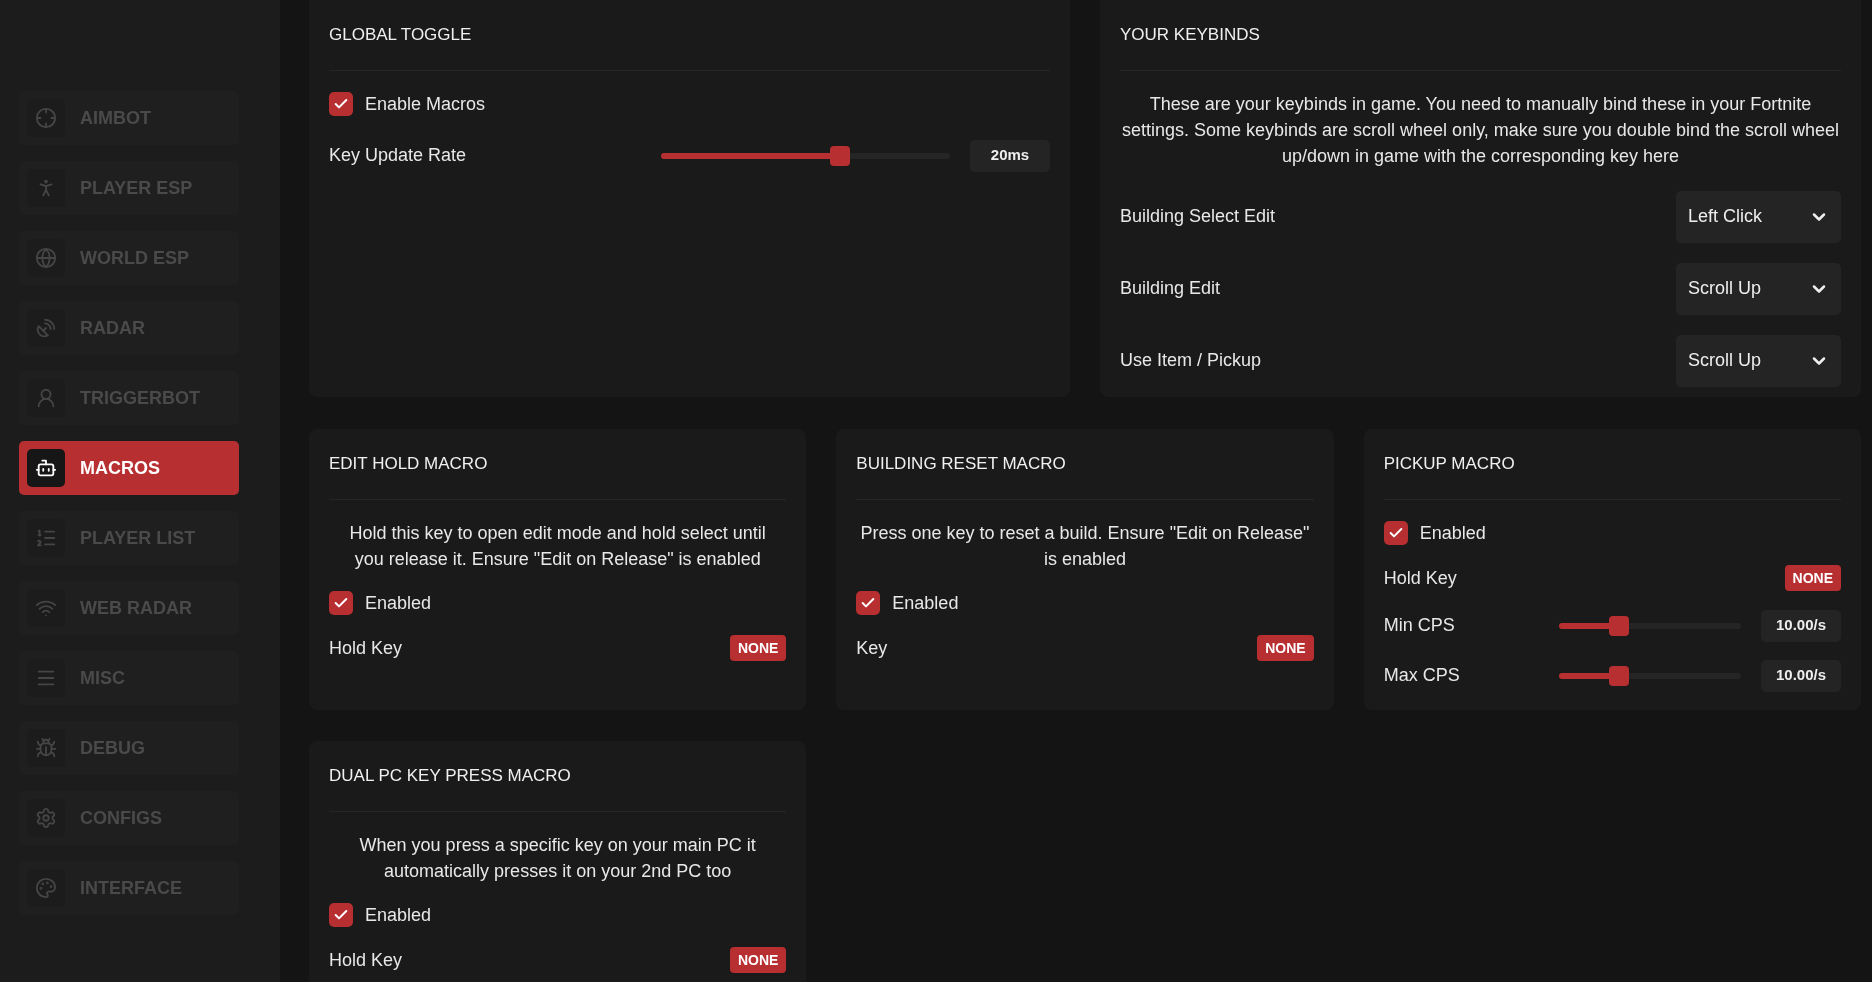  I want to click on card-title: PICKUP MACRO, so click(1449, 463).